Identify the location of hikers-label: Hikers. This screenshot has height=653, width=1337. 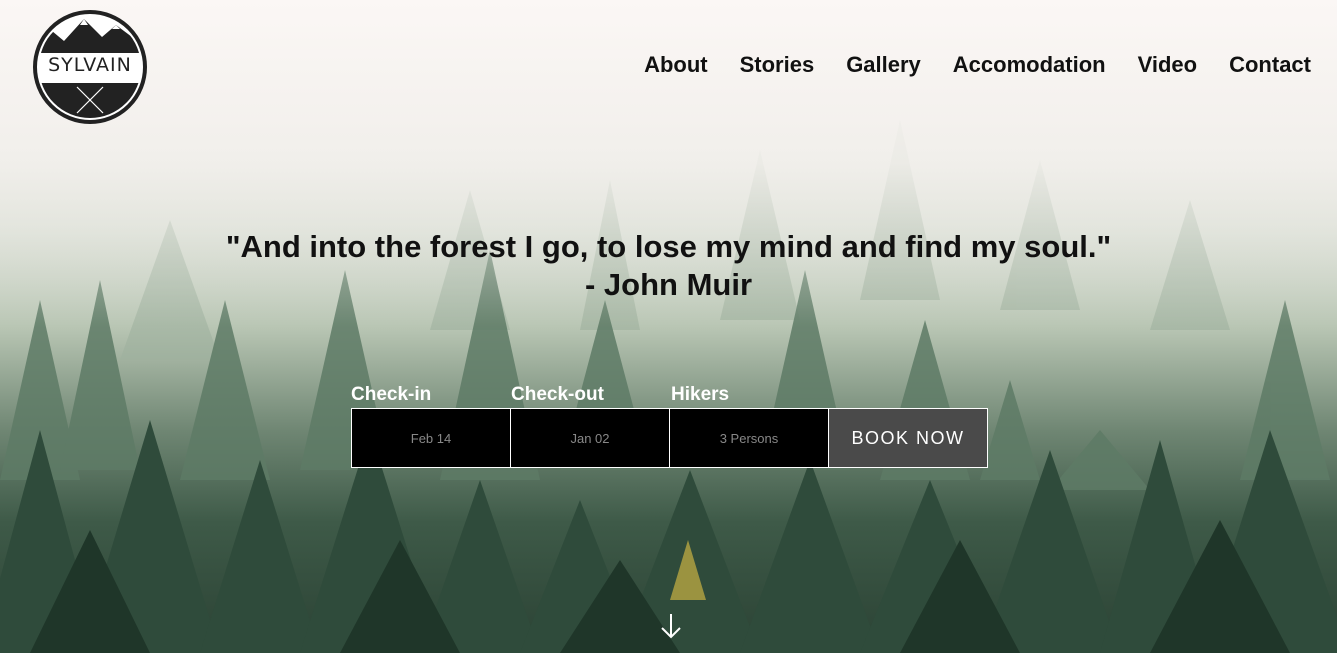
(700, 394).